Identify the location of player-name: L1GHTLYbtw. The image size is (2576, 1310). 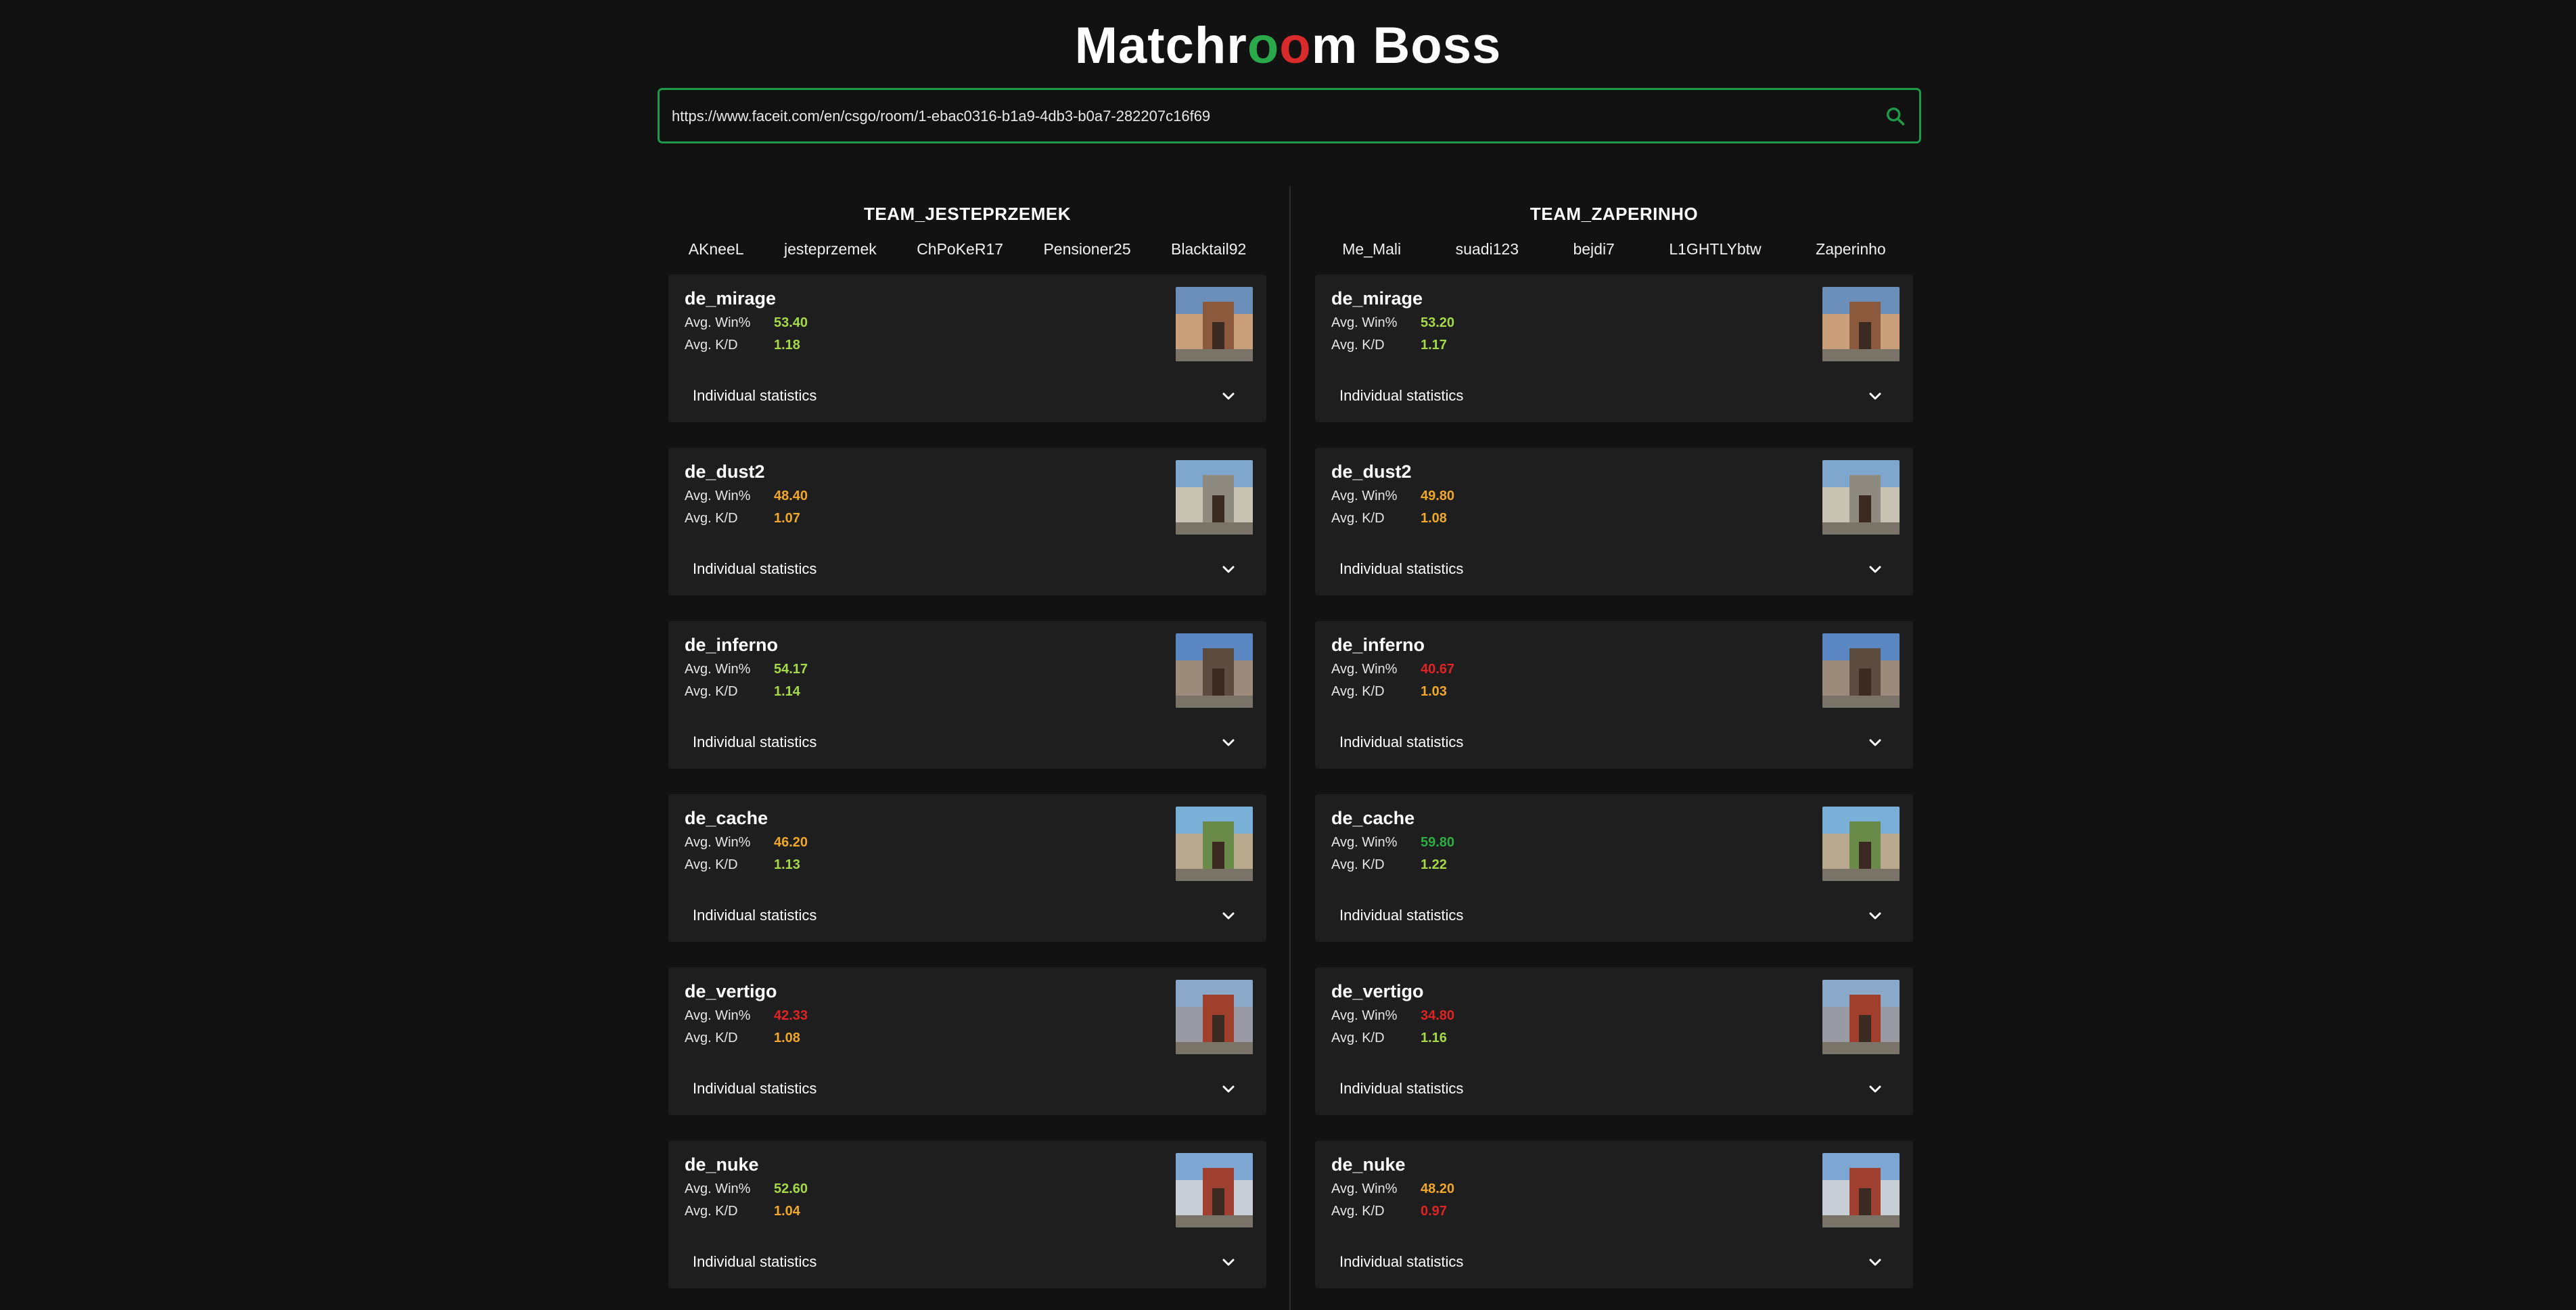
(1716, 249).